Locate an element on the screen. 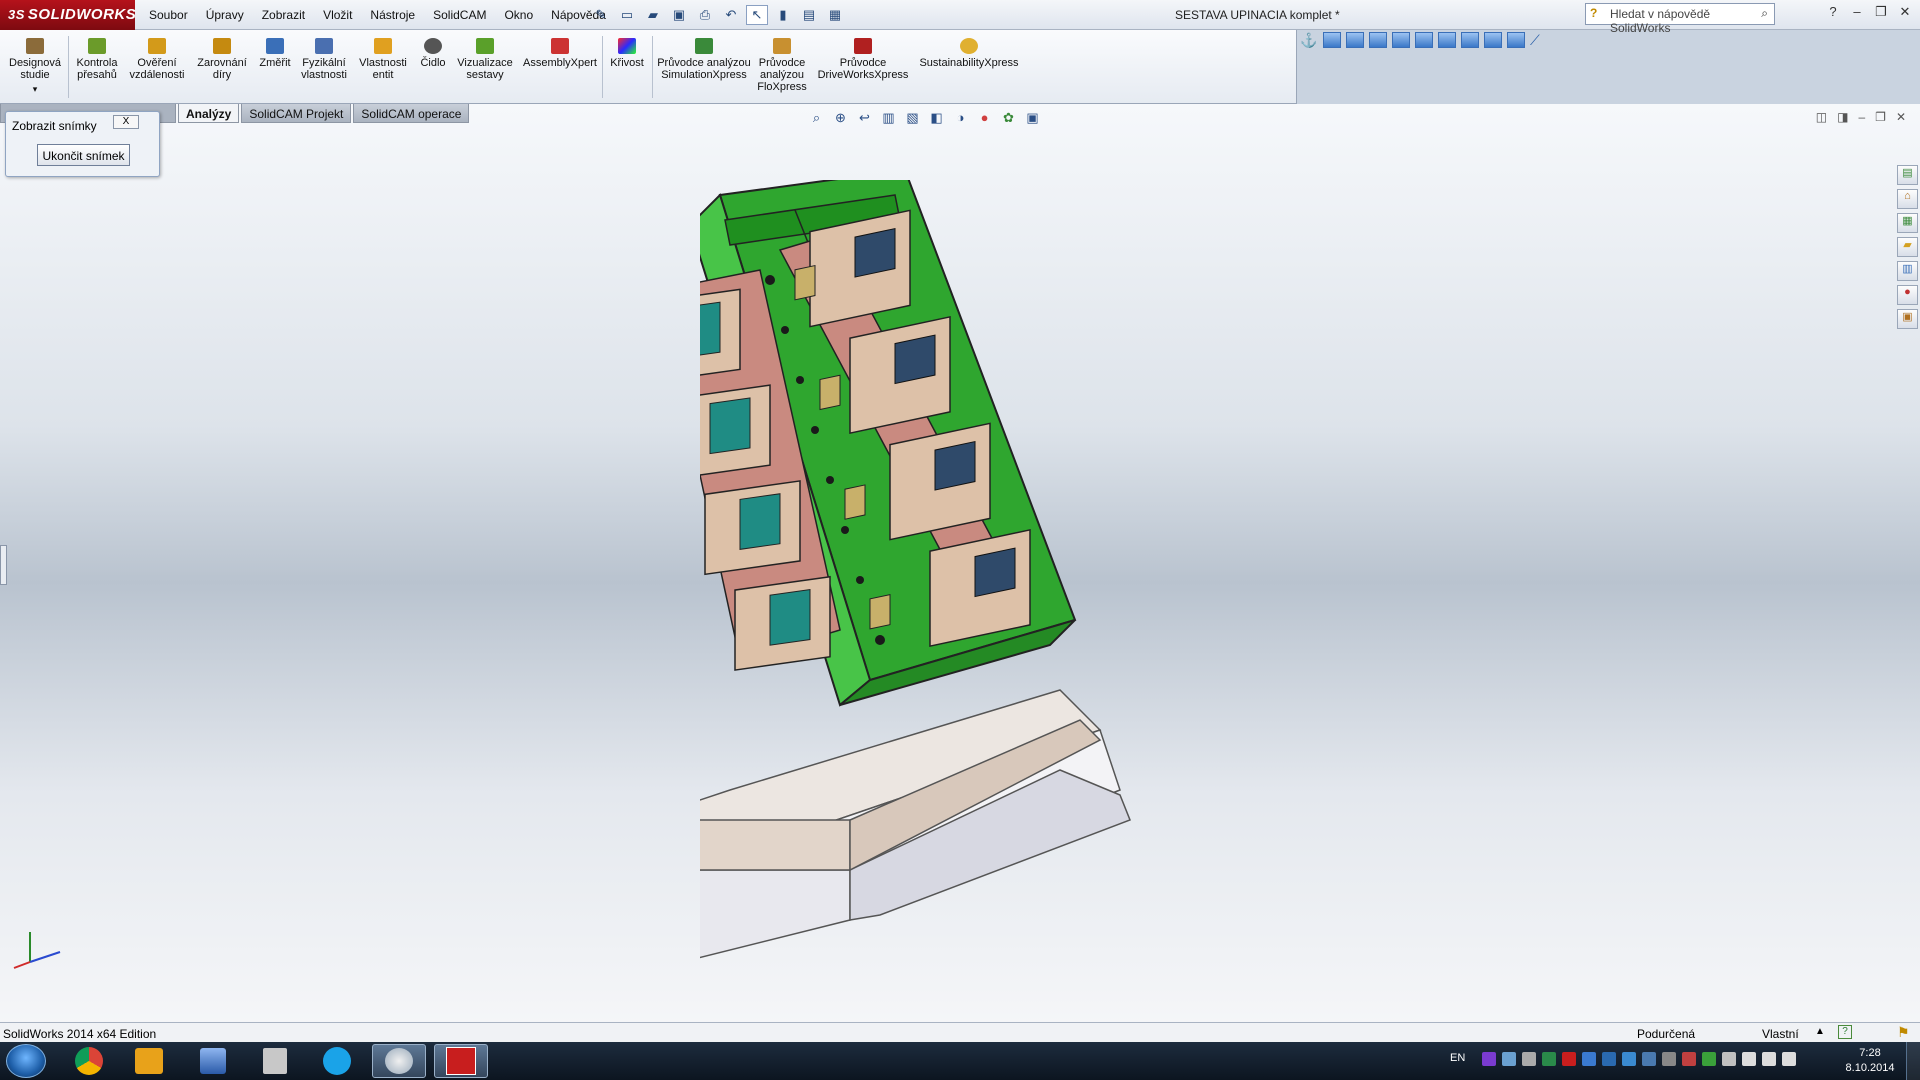  update-tray-icon is located at coordinates (1669, 1059).